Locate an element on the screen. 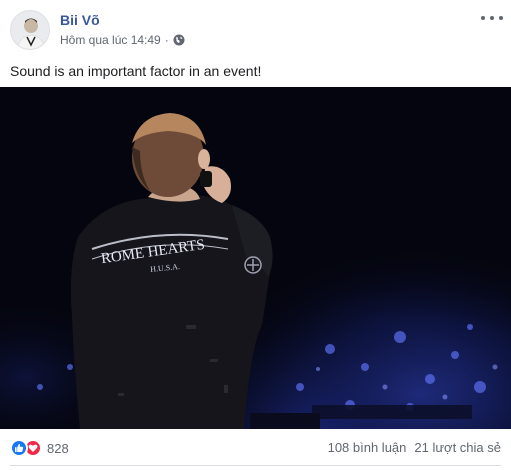 Image resolution: width=511 pixels, height=470 pixels. reaction-count: 828 is located at coordinates (58, 448).